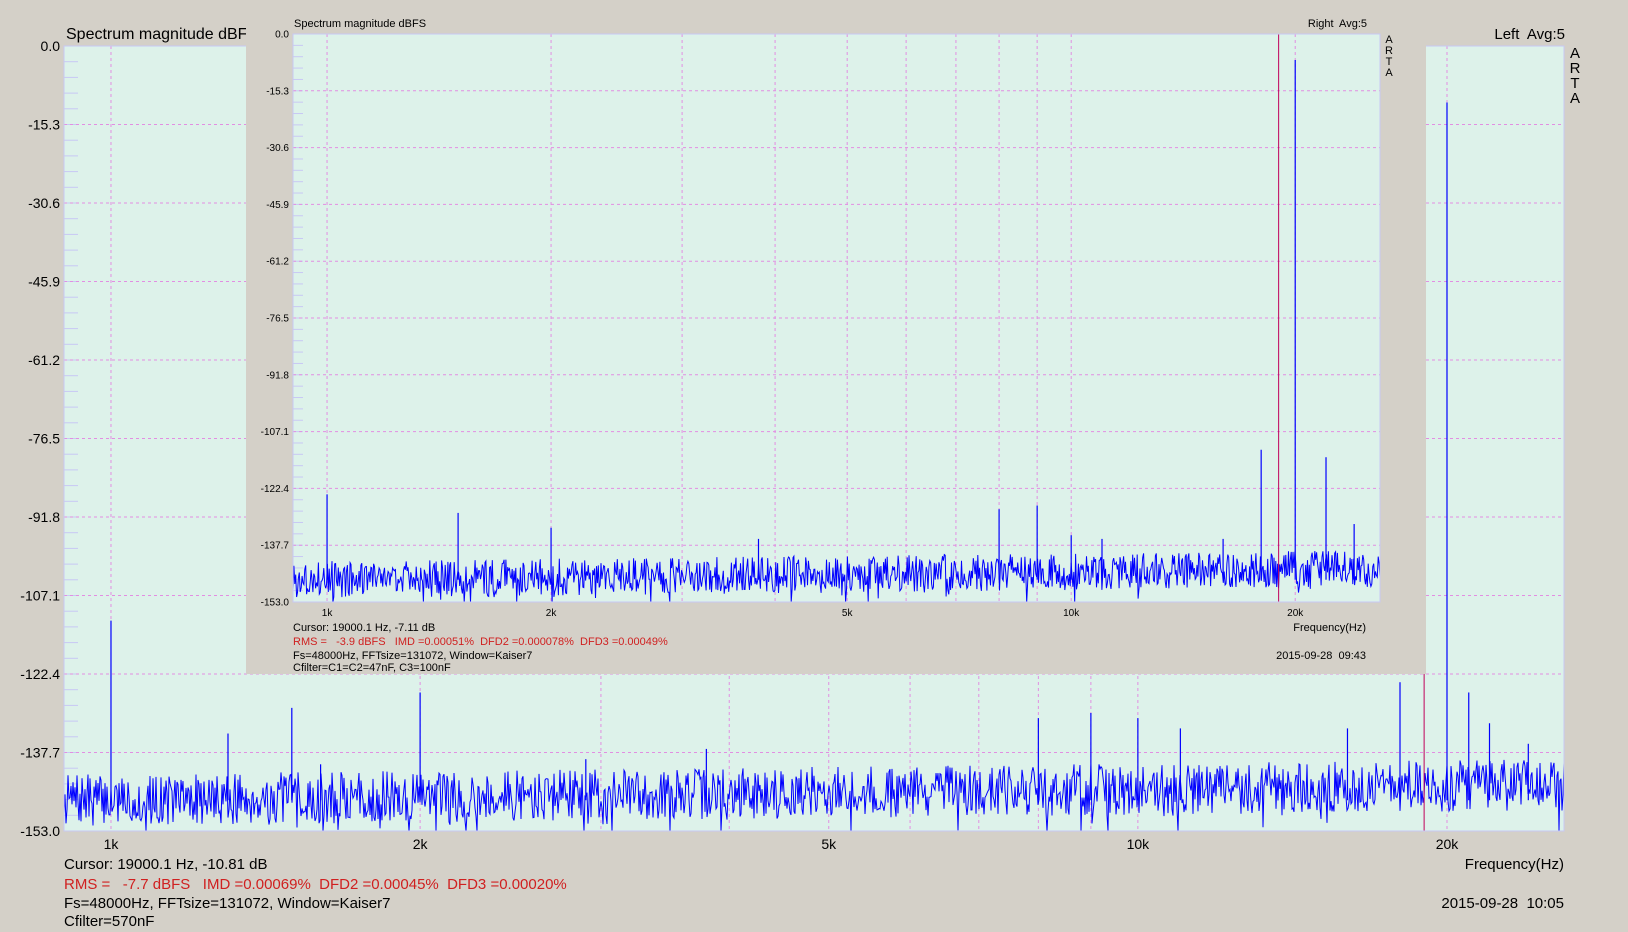  What do you see at coordinates (328, 613) in the screenshot?
I see `inset-x-tick-label: 1k` at bounding box center [328, 613].